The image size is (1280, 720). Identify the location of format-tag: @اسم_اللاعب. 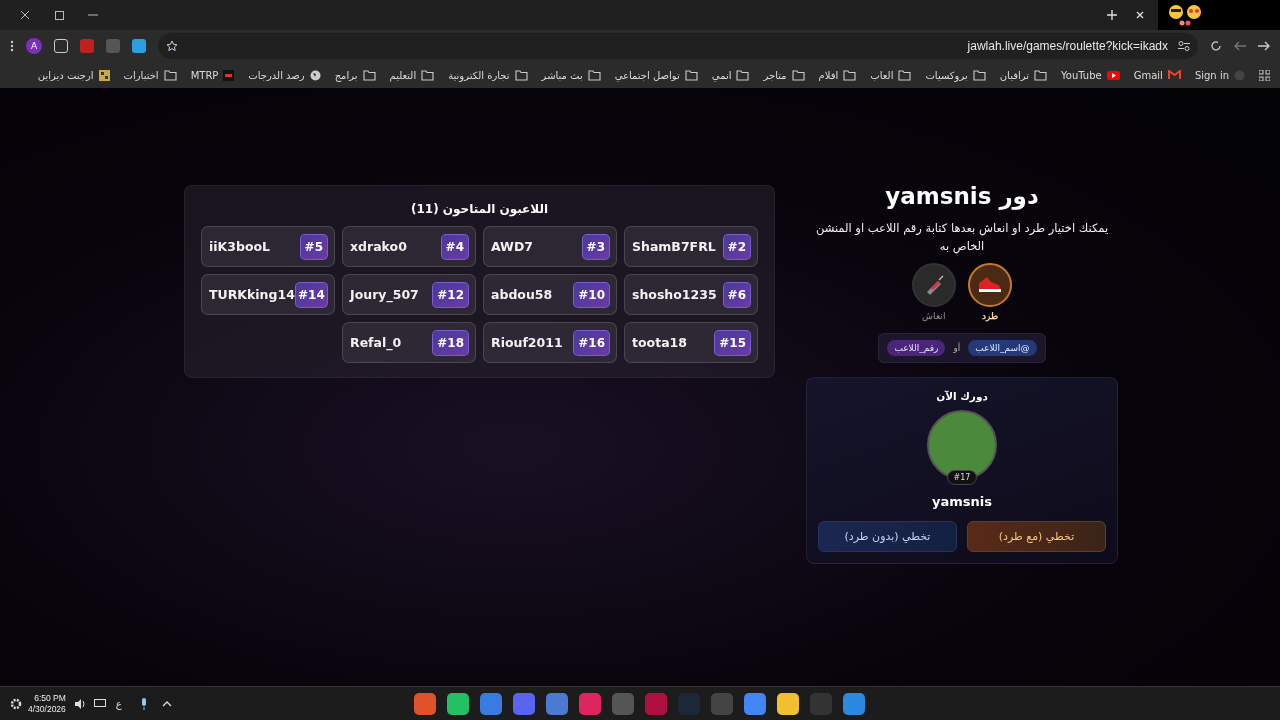
(1002, 348).